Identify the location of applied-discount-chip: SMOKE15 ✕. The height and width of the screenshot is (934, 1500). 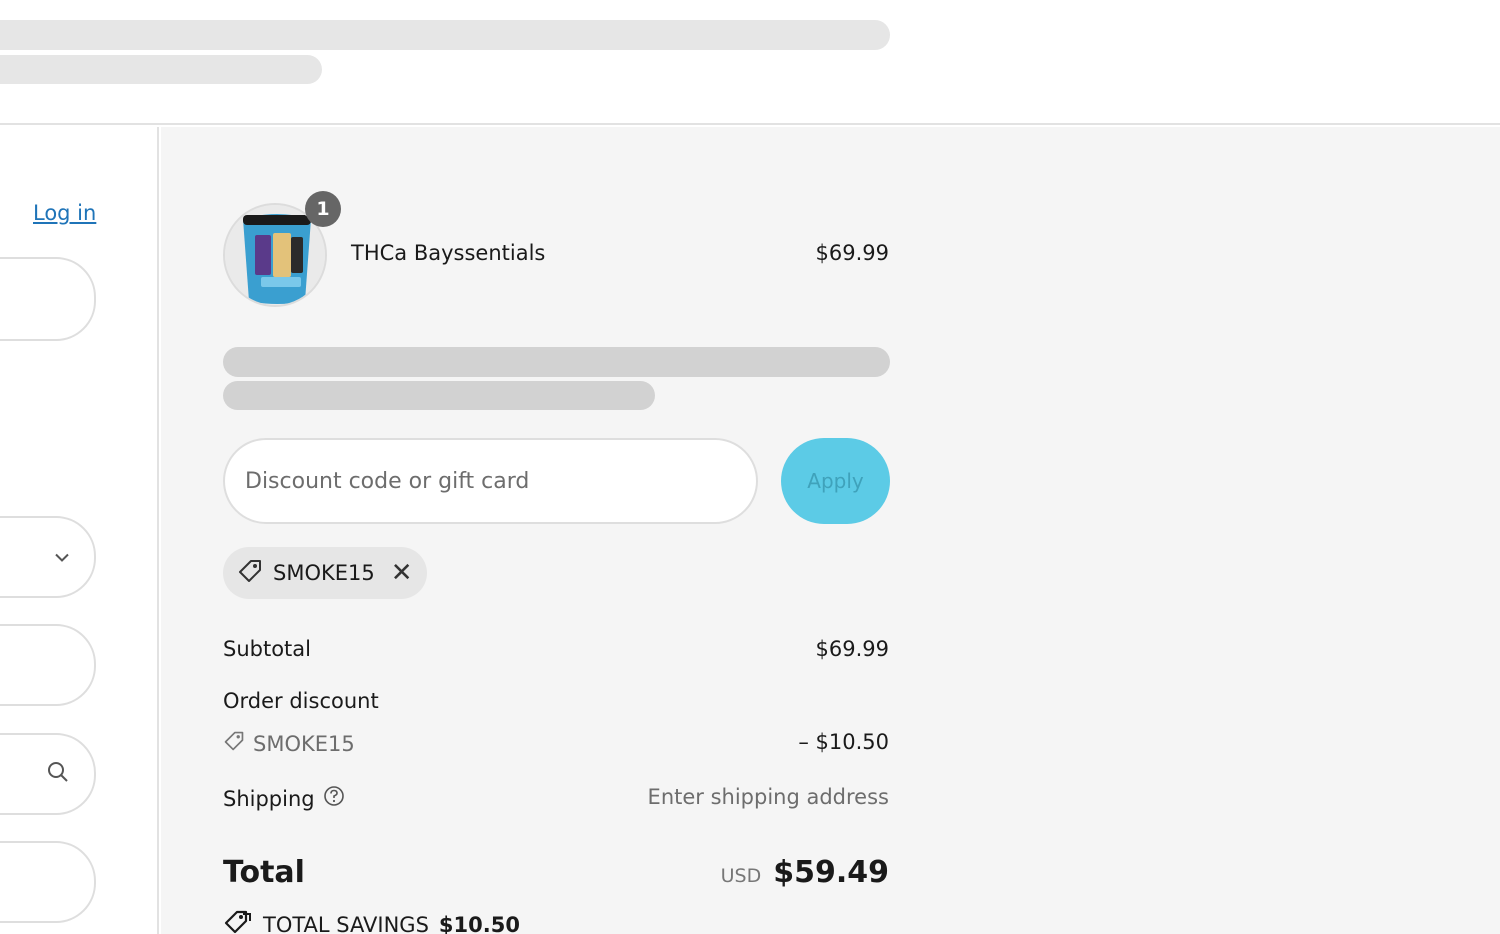
(325, 573).